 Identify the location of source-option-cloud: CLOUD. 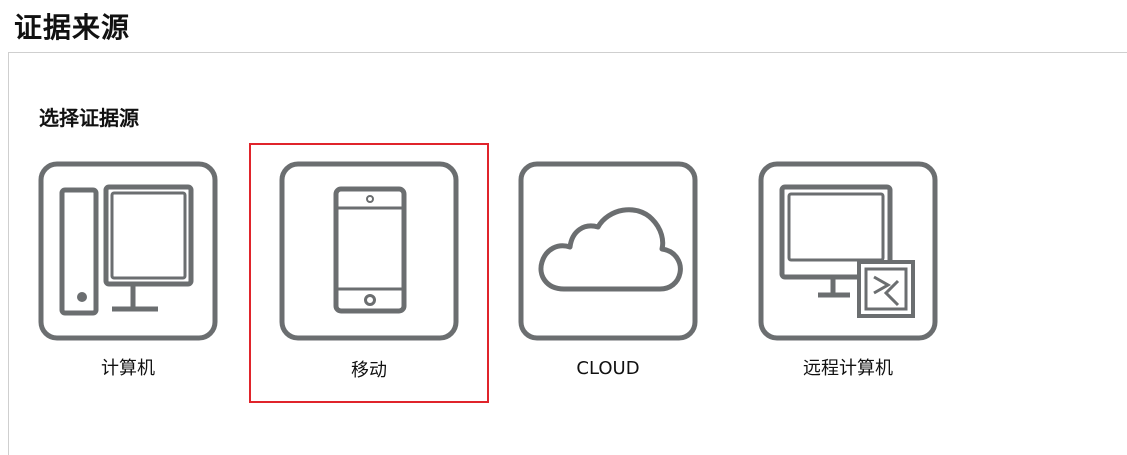
(608, 276).